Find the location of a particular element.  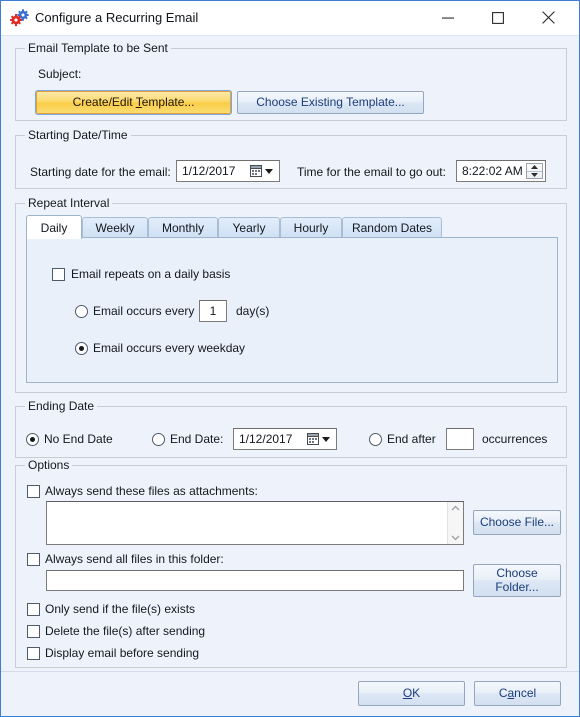

tab-daily-label: Daily is located at coordinates (54, 227).